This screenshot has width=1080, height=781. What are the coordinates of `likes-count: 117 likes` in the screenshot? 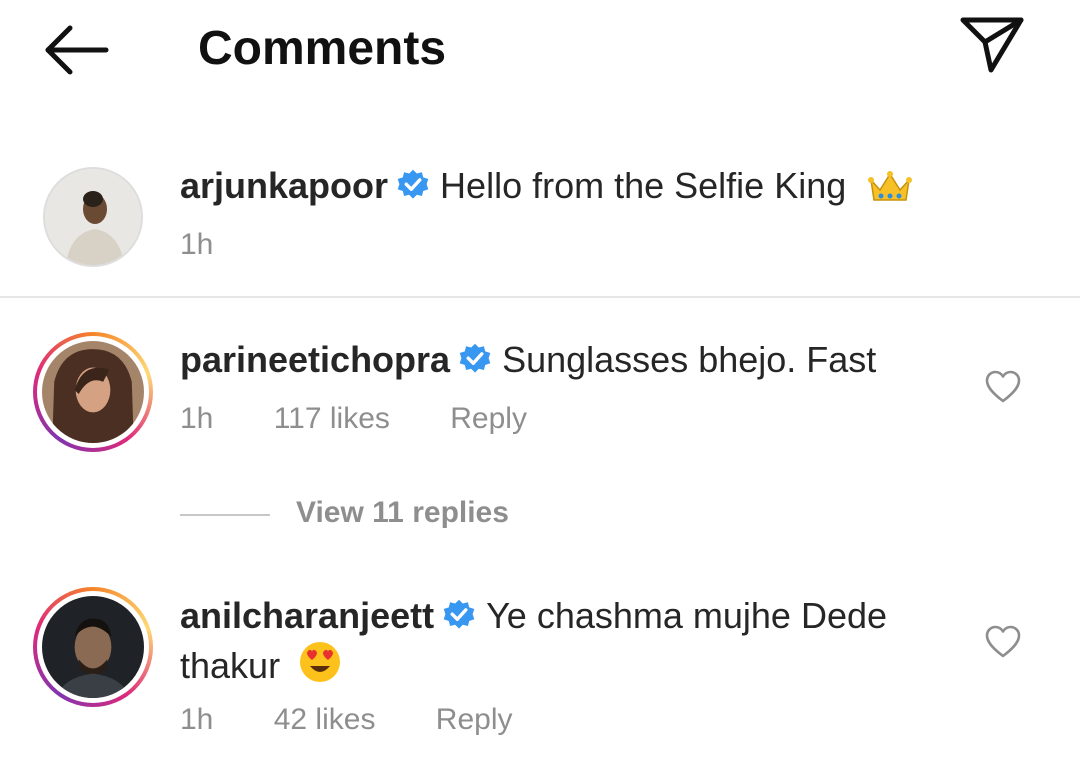 It's located at (332, 419).